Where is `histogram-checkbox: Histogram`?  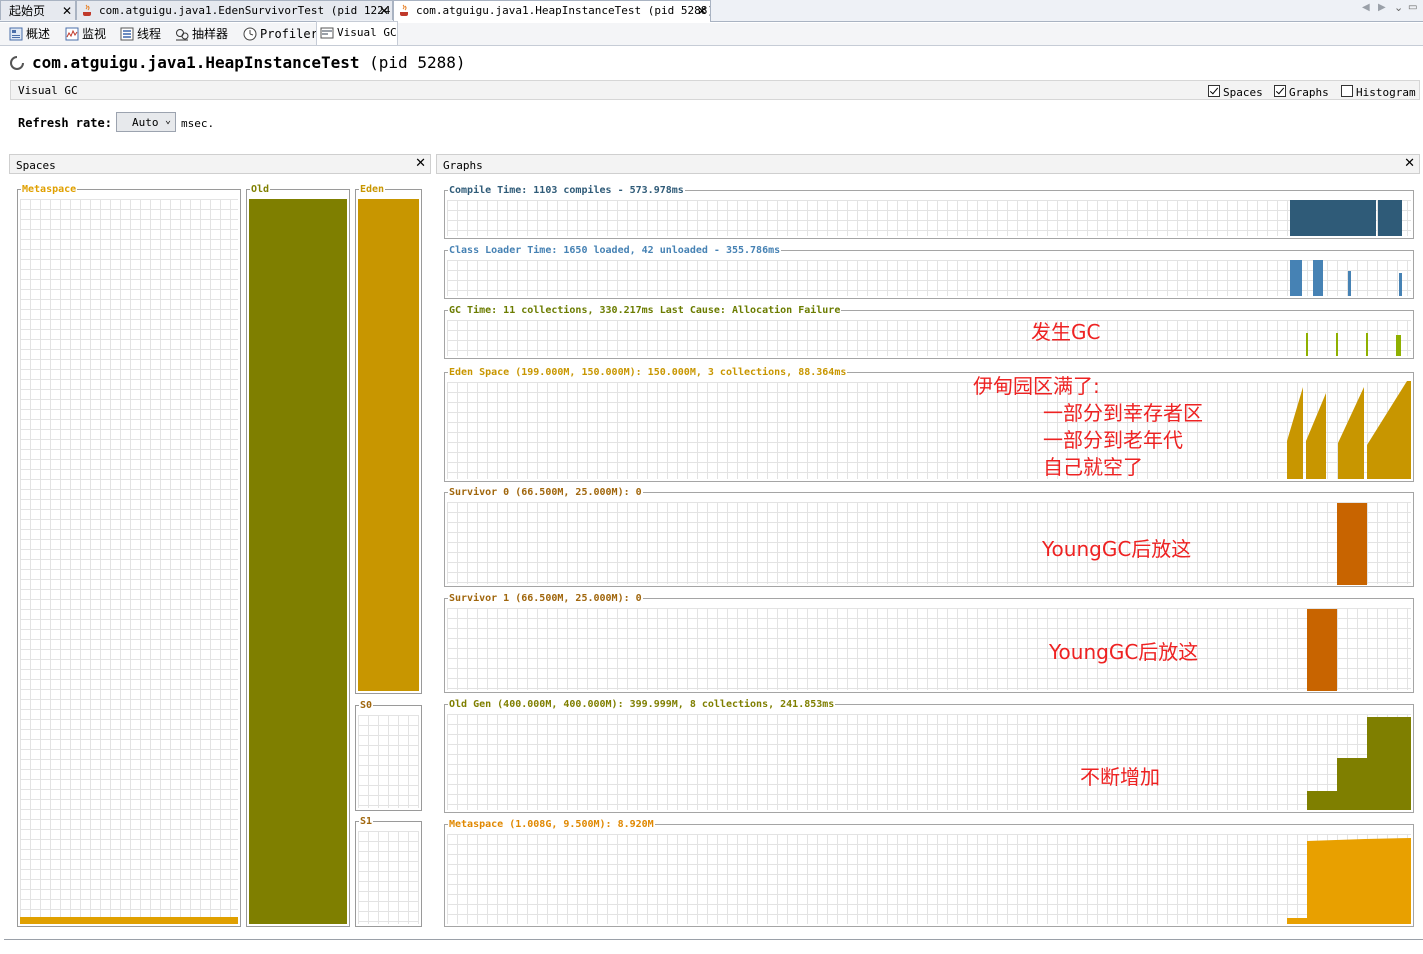 histogram-checkbox: Histogram is located at coordinates (1378, 92).